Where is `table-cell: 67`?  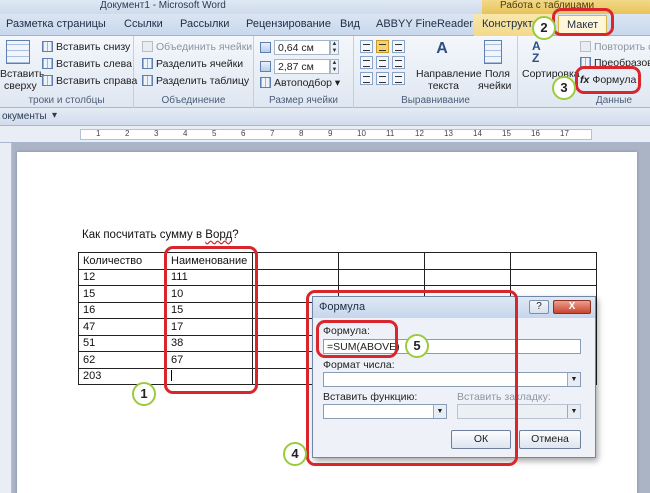 table-cell: 67 is located at coordinates (209, 360).